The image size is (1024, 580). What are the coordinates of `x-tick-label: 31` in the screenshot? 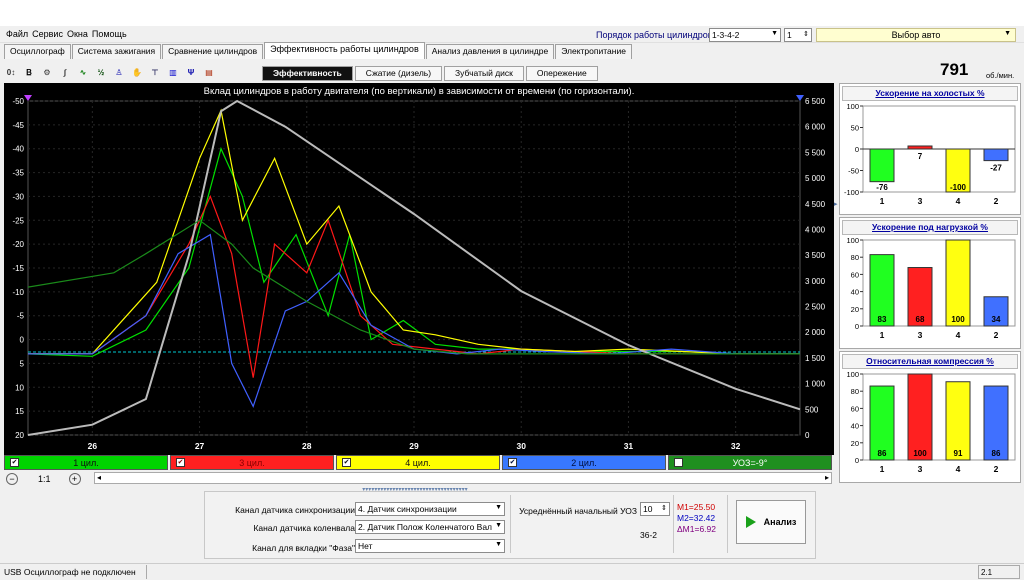 It's located at (629, 446).